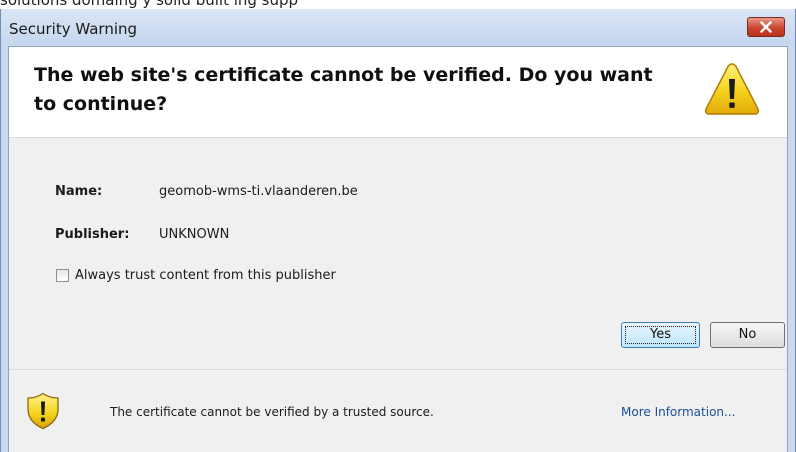 The image size is (796, 452). What do you see at coordinates (73, 29) in the screenshot?
I see `window-title: Security Warning` at bounding box center [73, 29].